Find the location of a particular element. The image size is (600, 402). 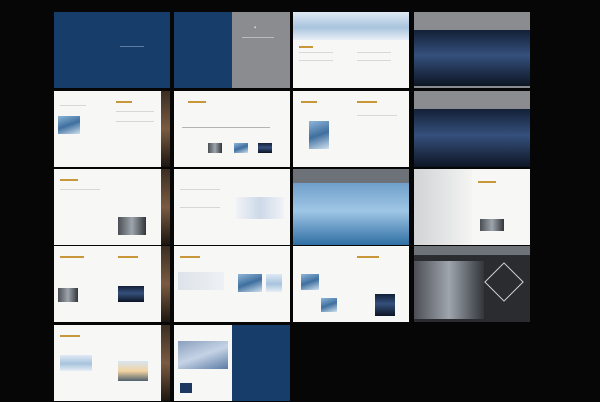

intro-right-page: ◆ is located at coordinates (261, 50).